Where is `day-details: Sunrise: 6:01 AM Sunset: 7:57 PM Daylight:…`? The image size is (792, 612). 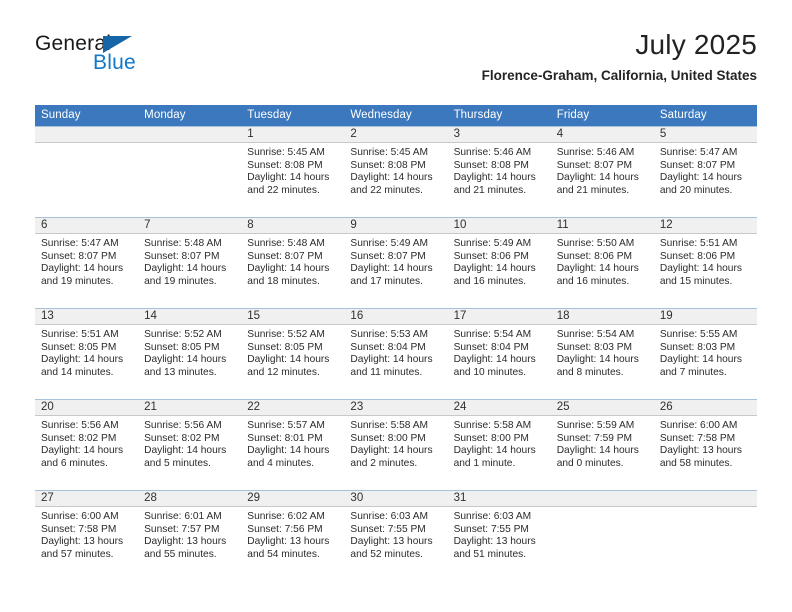
day-details: Sunrise: 6:01 AM Sunset: 7:57 PM Daylight:… is located at coordinates (189, 534).